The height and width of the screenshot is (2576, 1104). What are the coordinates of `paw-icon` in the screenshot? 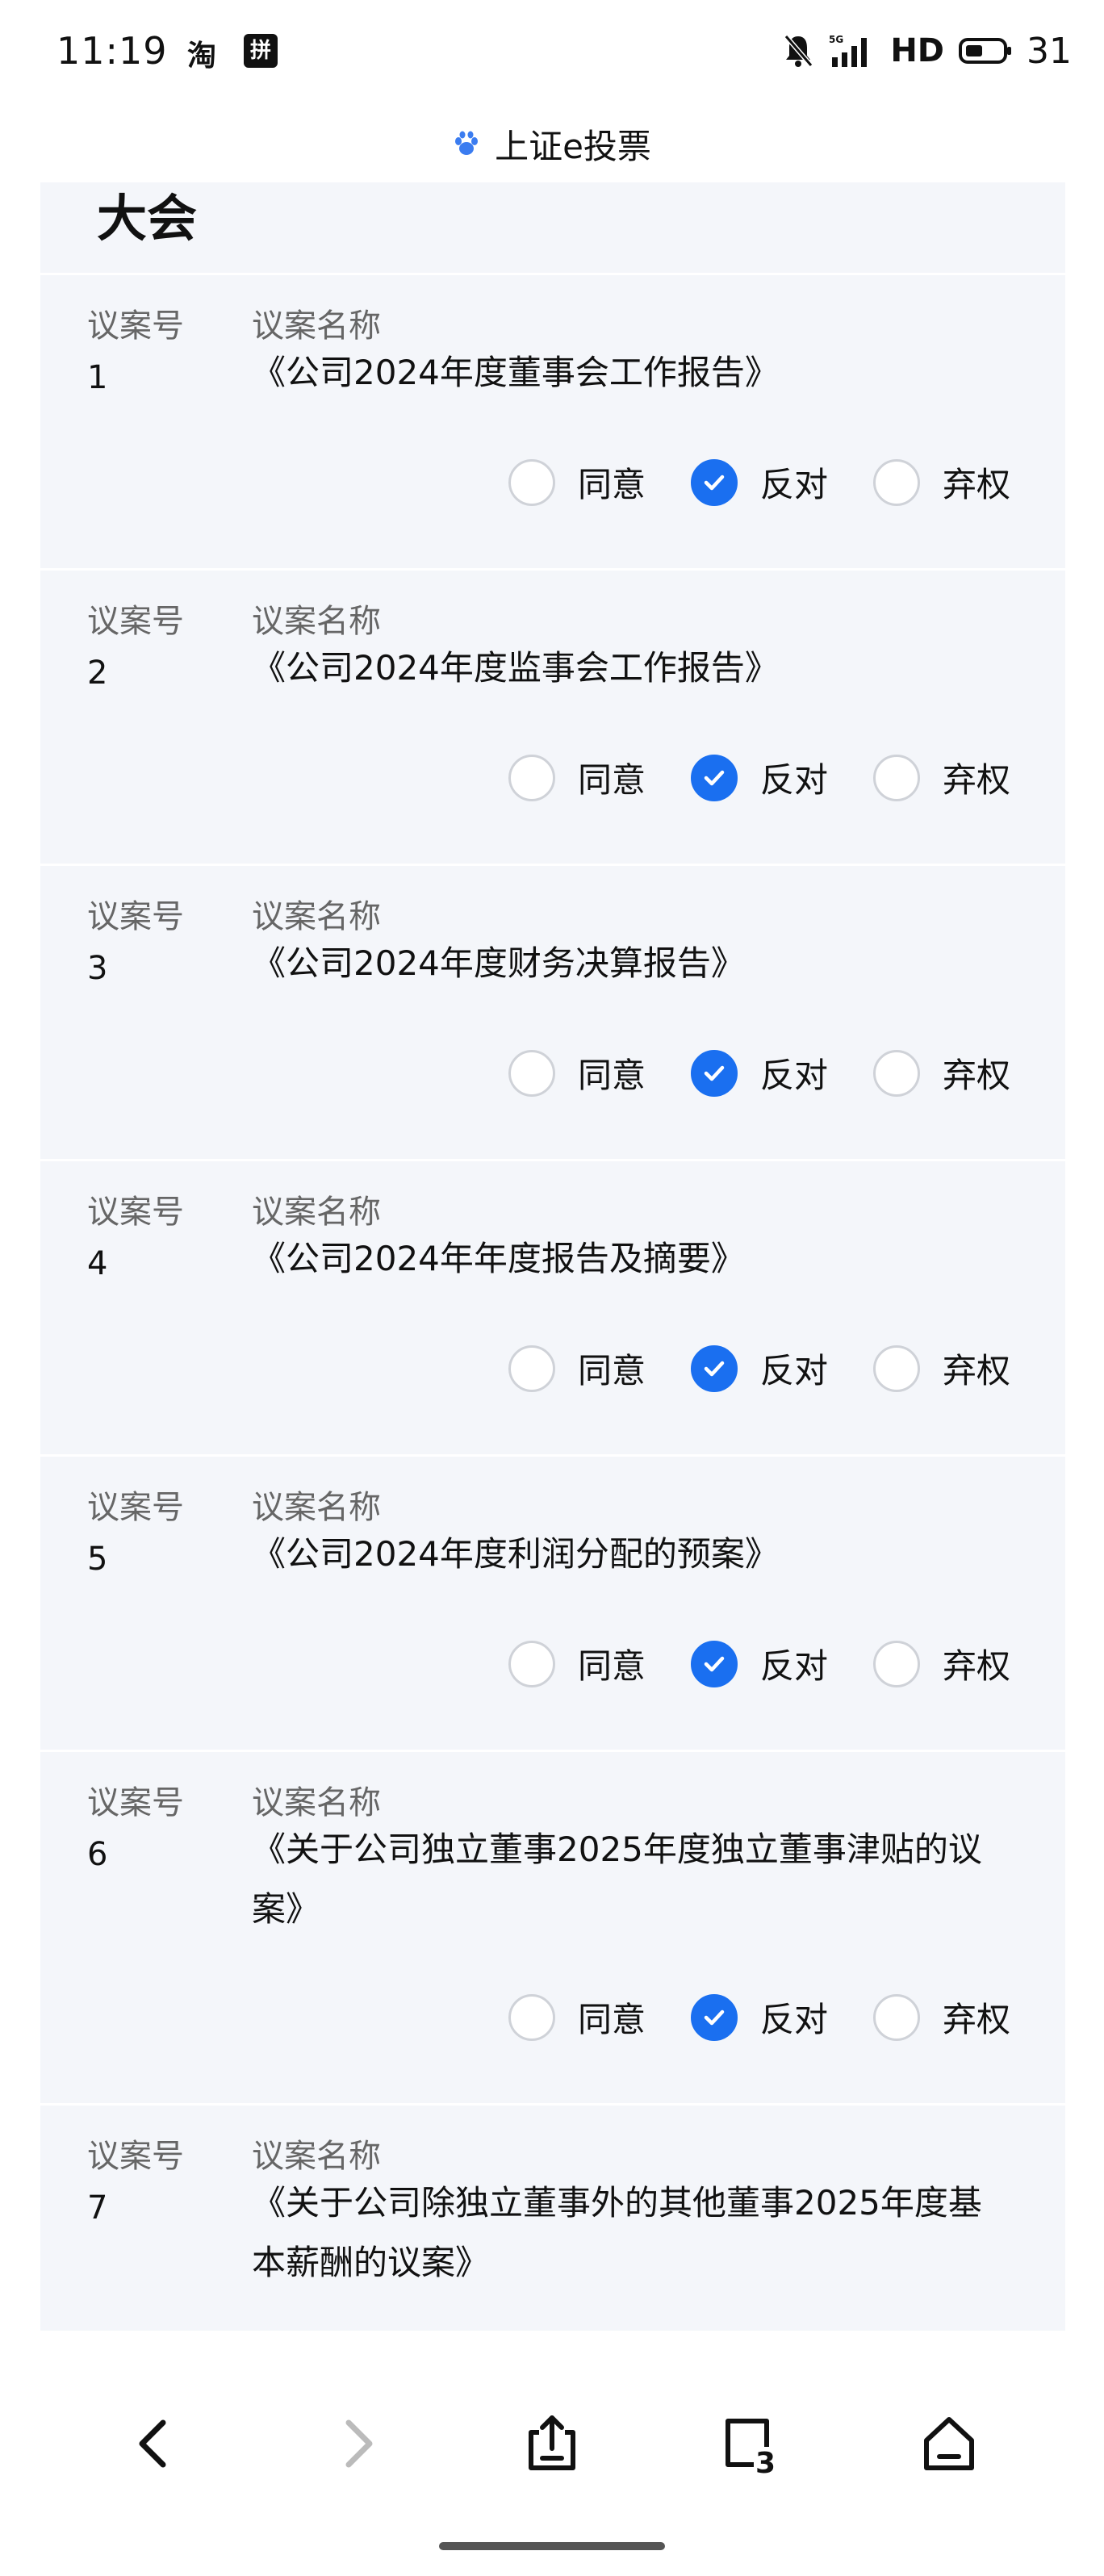 It's located at (467, 143).